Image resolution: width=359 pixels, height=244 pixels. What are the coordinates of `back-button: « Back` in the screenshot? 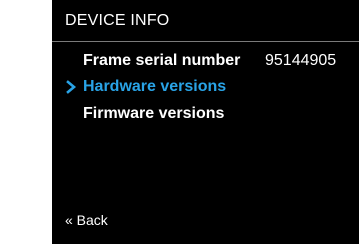 It's located at (86, 220).